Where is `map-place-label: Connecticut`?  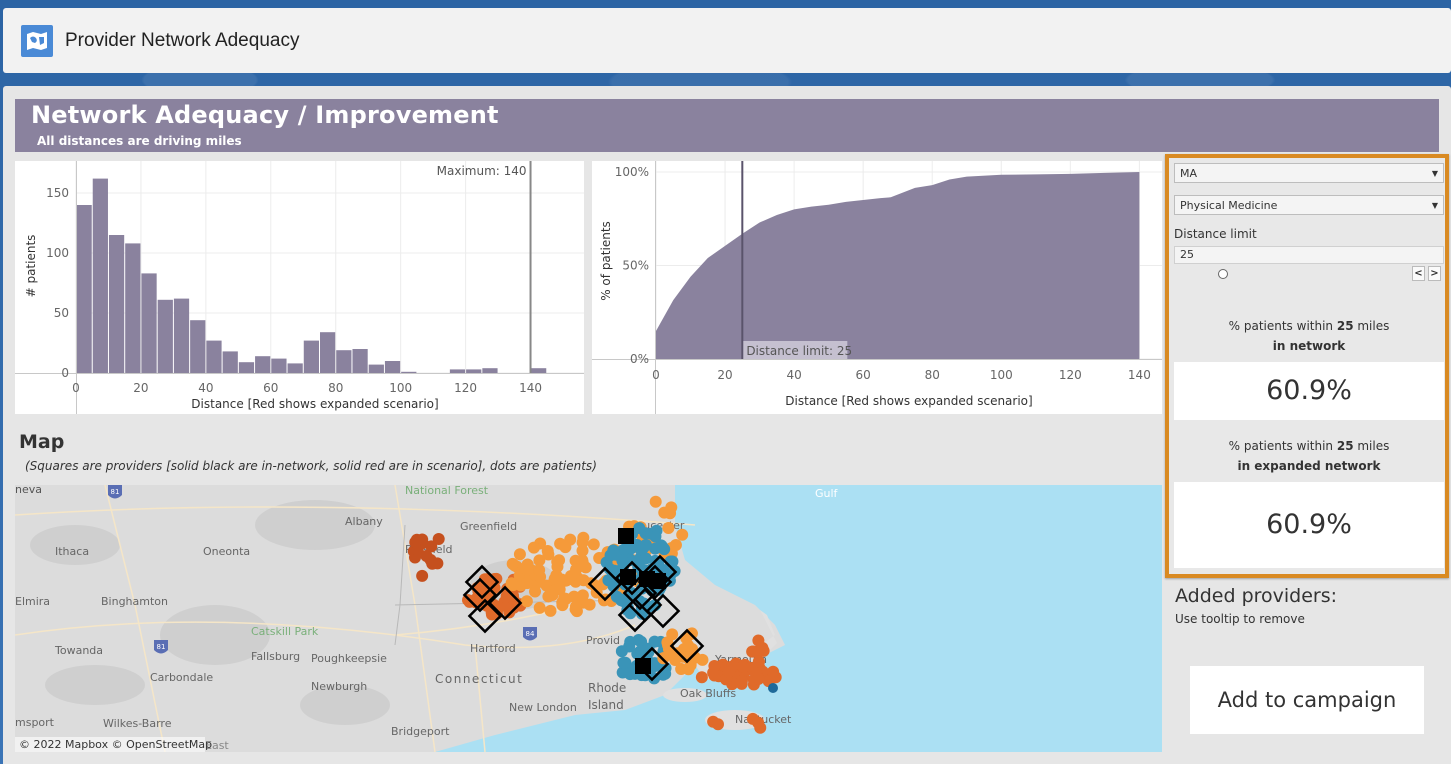 map-place-label: Connecticut is located at coordinates (479, 679).